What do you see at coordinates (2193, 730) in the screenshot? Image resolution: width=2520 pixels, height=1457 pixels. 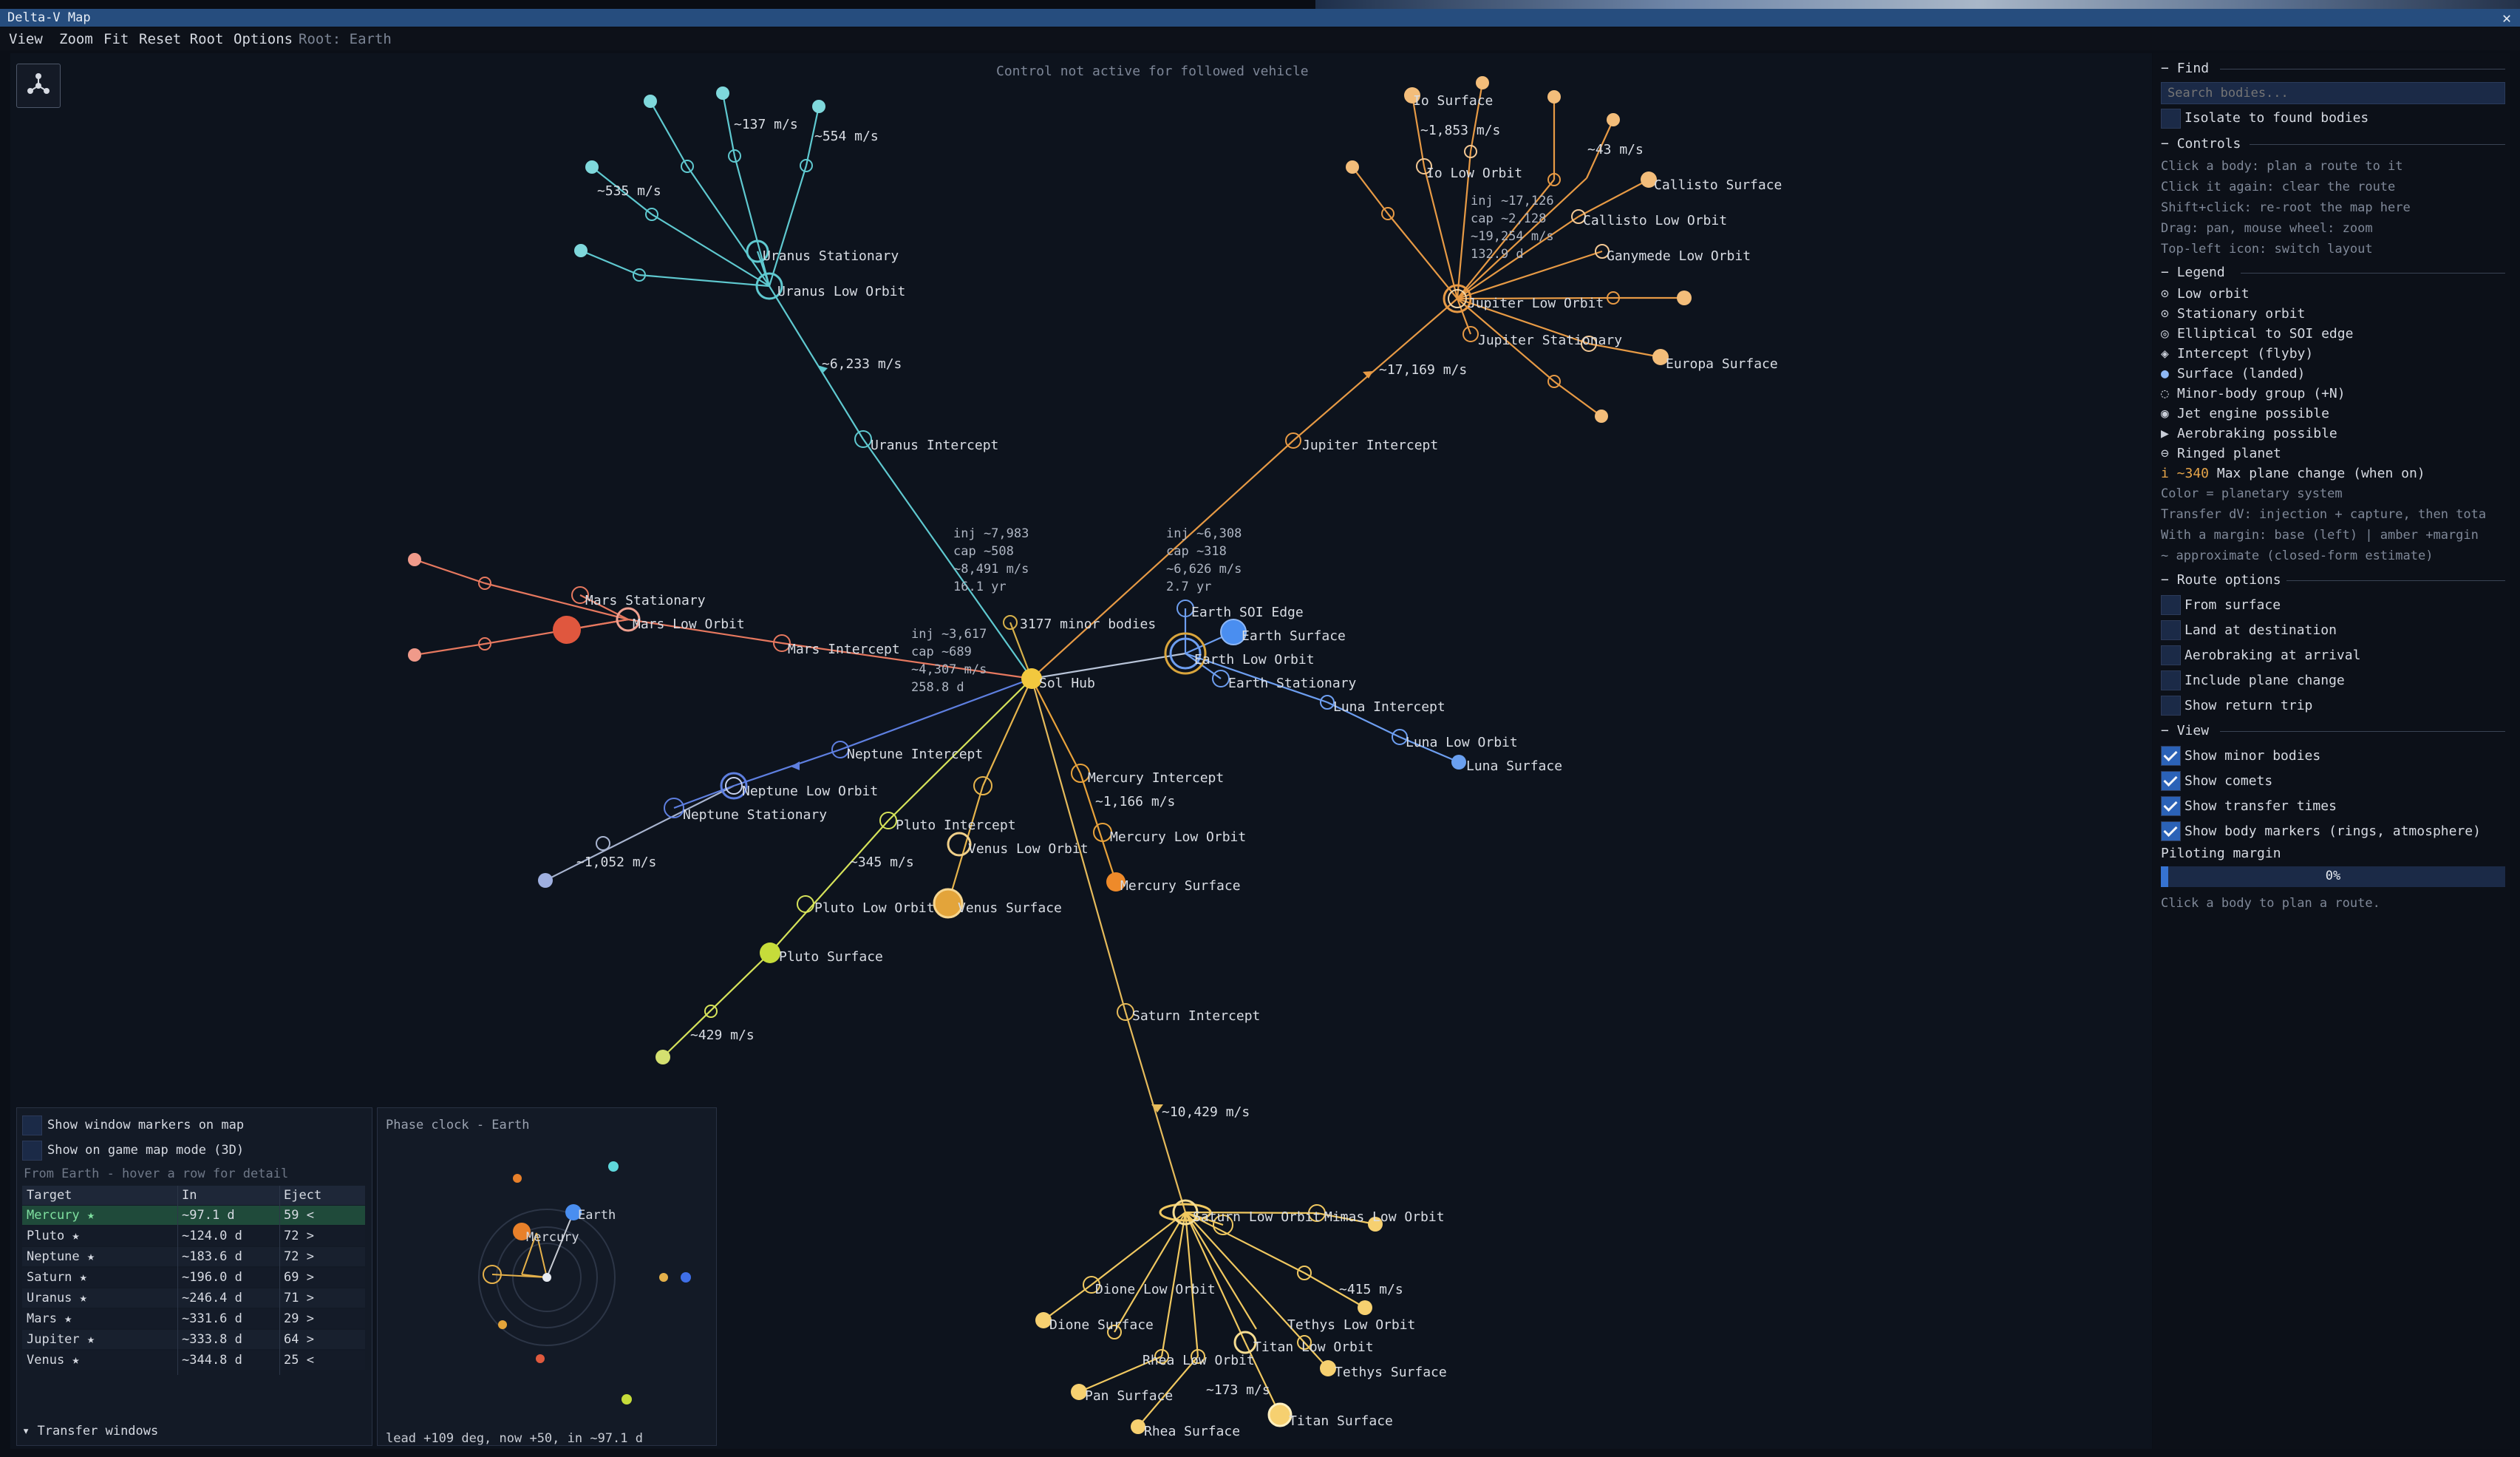 I see `view-title: View` at bounding box center [2193, 730].